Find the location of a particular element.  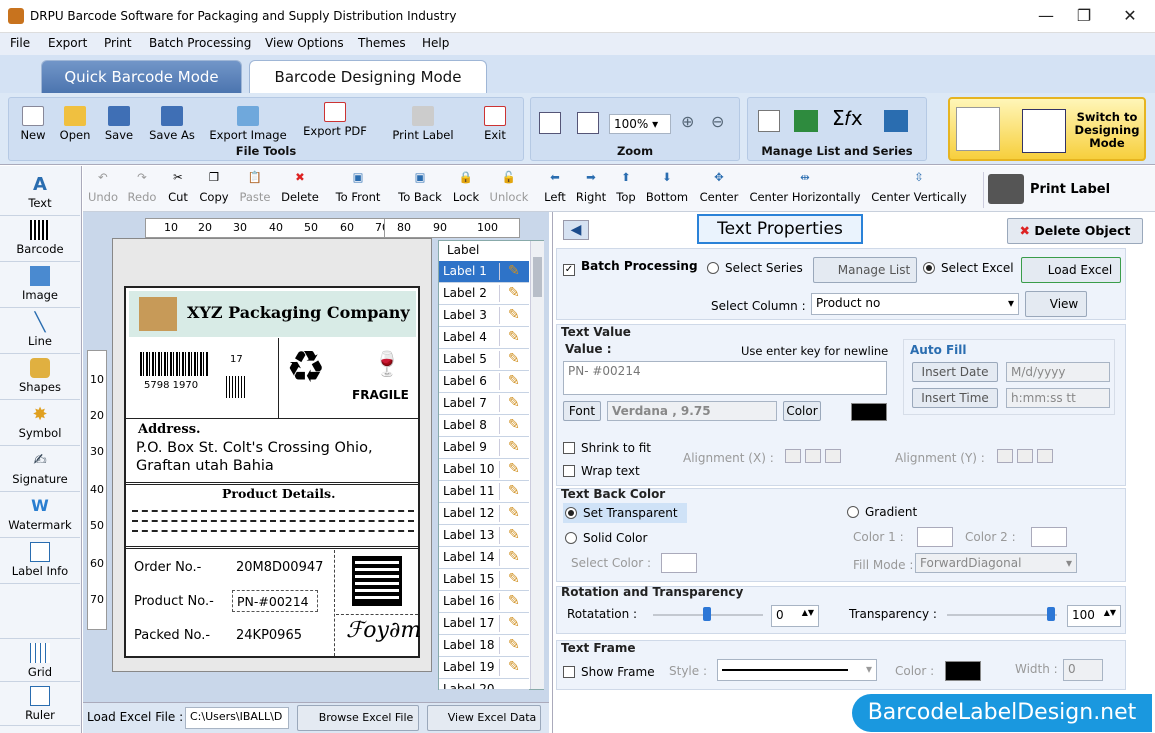

align-x-right-icon is located at coordinates (833, 456).